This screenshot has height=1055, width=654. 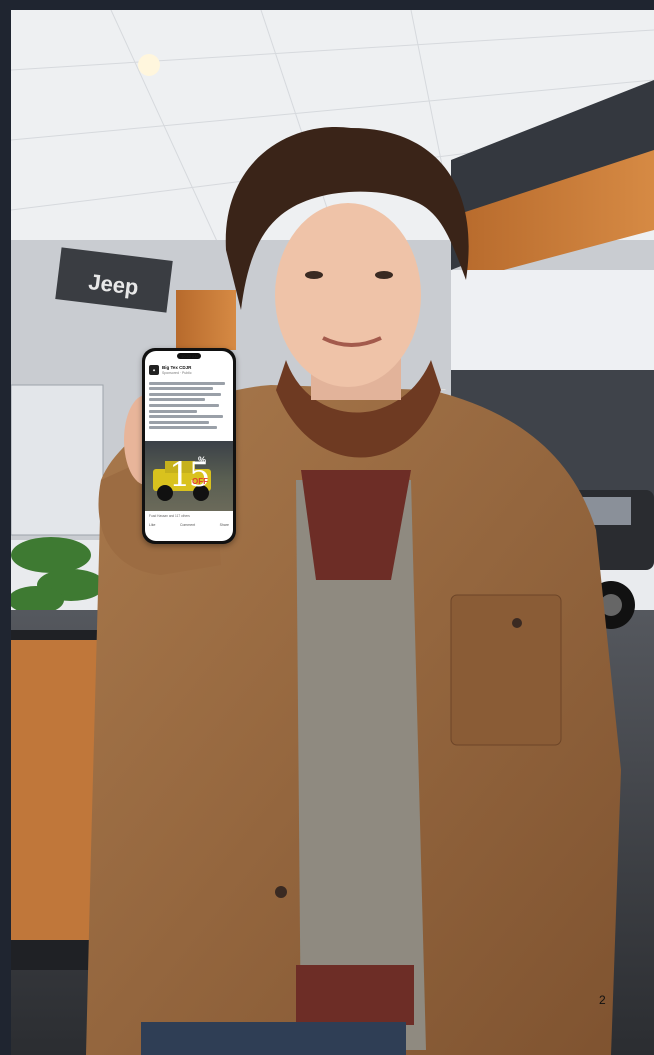 I want to click on like-button: Like, so click(x=152, y=525).